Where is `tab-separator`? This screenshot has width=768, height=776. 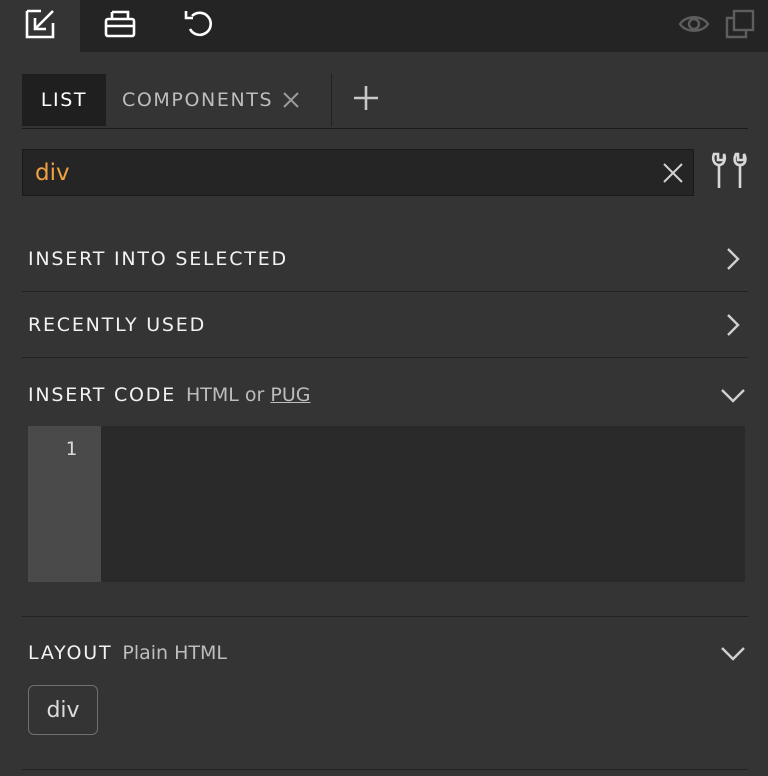
tab-separator is located at coordinates (331, 100).